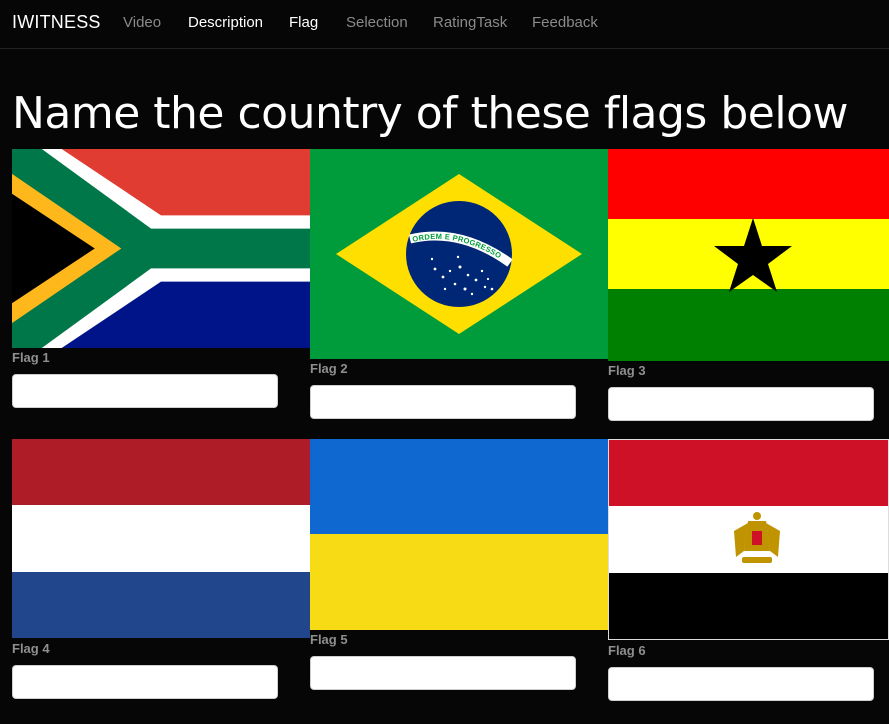  What do you see at coordinates (31, 357) in the screenshot?
I see `flag-1-label: Flag 1` at bounding box center [31, 357].